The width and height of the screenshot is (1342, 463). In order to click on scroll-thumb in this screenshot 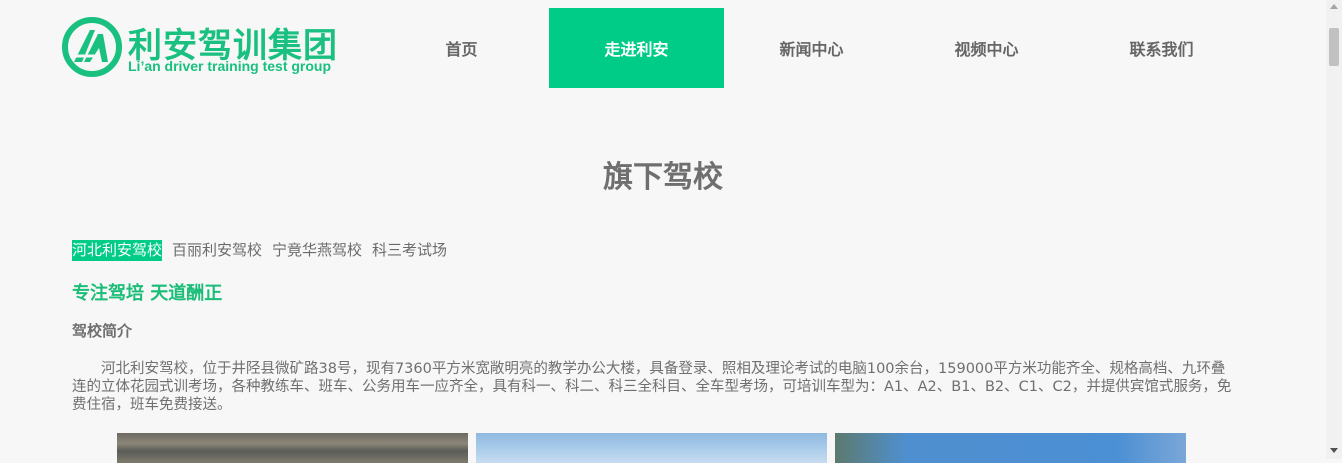, I will do `click(1334, 47)`.